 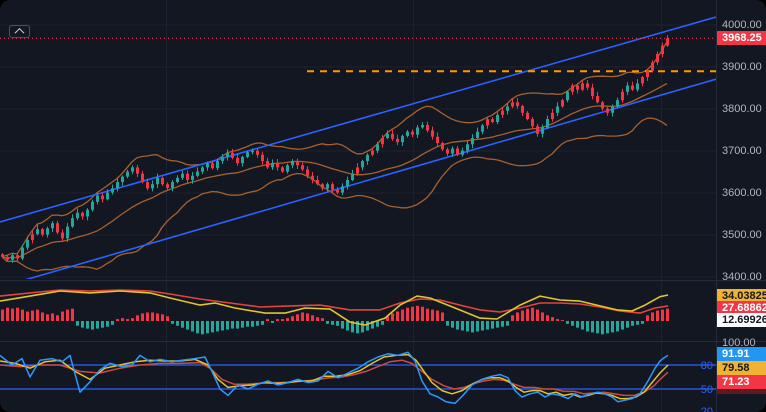 I want to click on stoch-value-label: 91.91, so click(x=741, y=354).